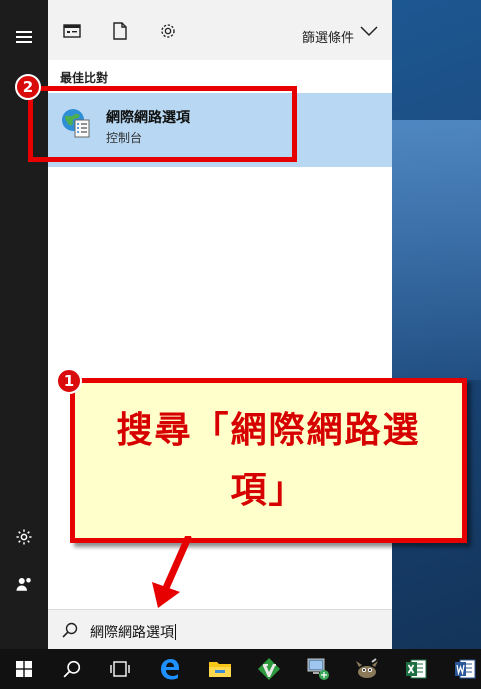 The height and width of the screenshot is (689, 481). What do you see at coordinates (269, 669) in the screenshot?
I see `vim-icon` at bounding box center [269, 669].